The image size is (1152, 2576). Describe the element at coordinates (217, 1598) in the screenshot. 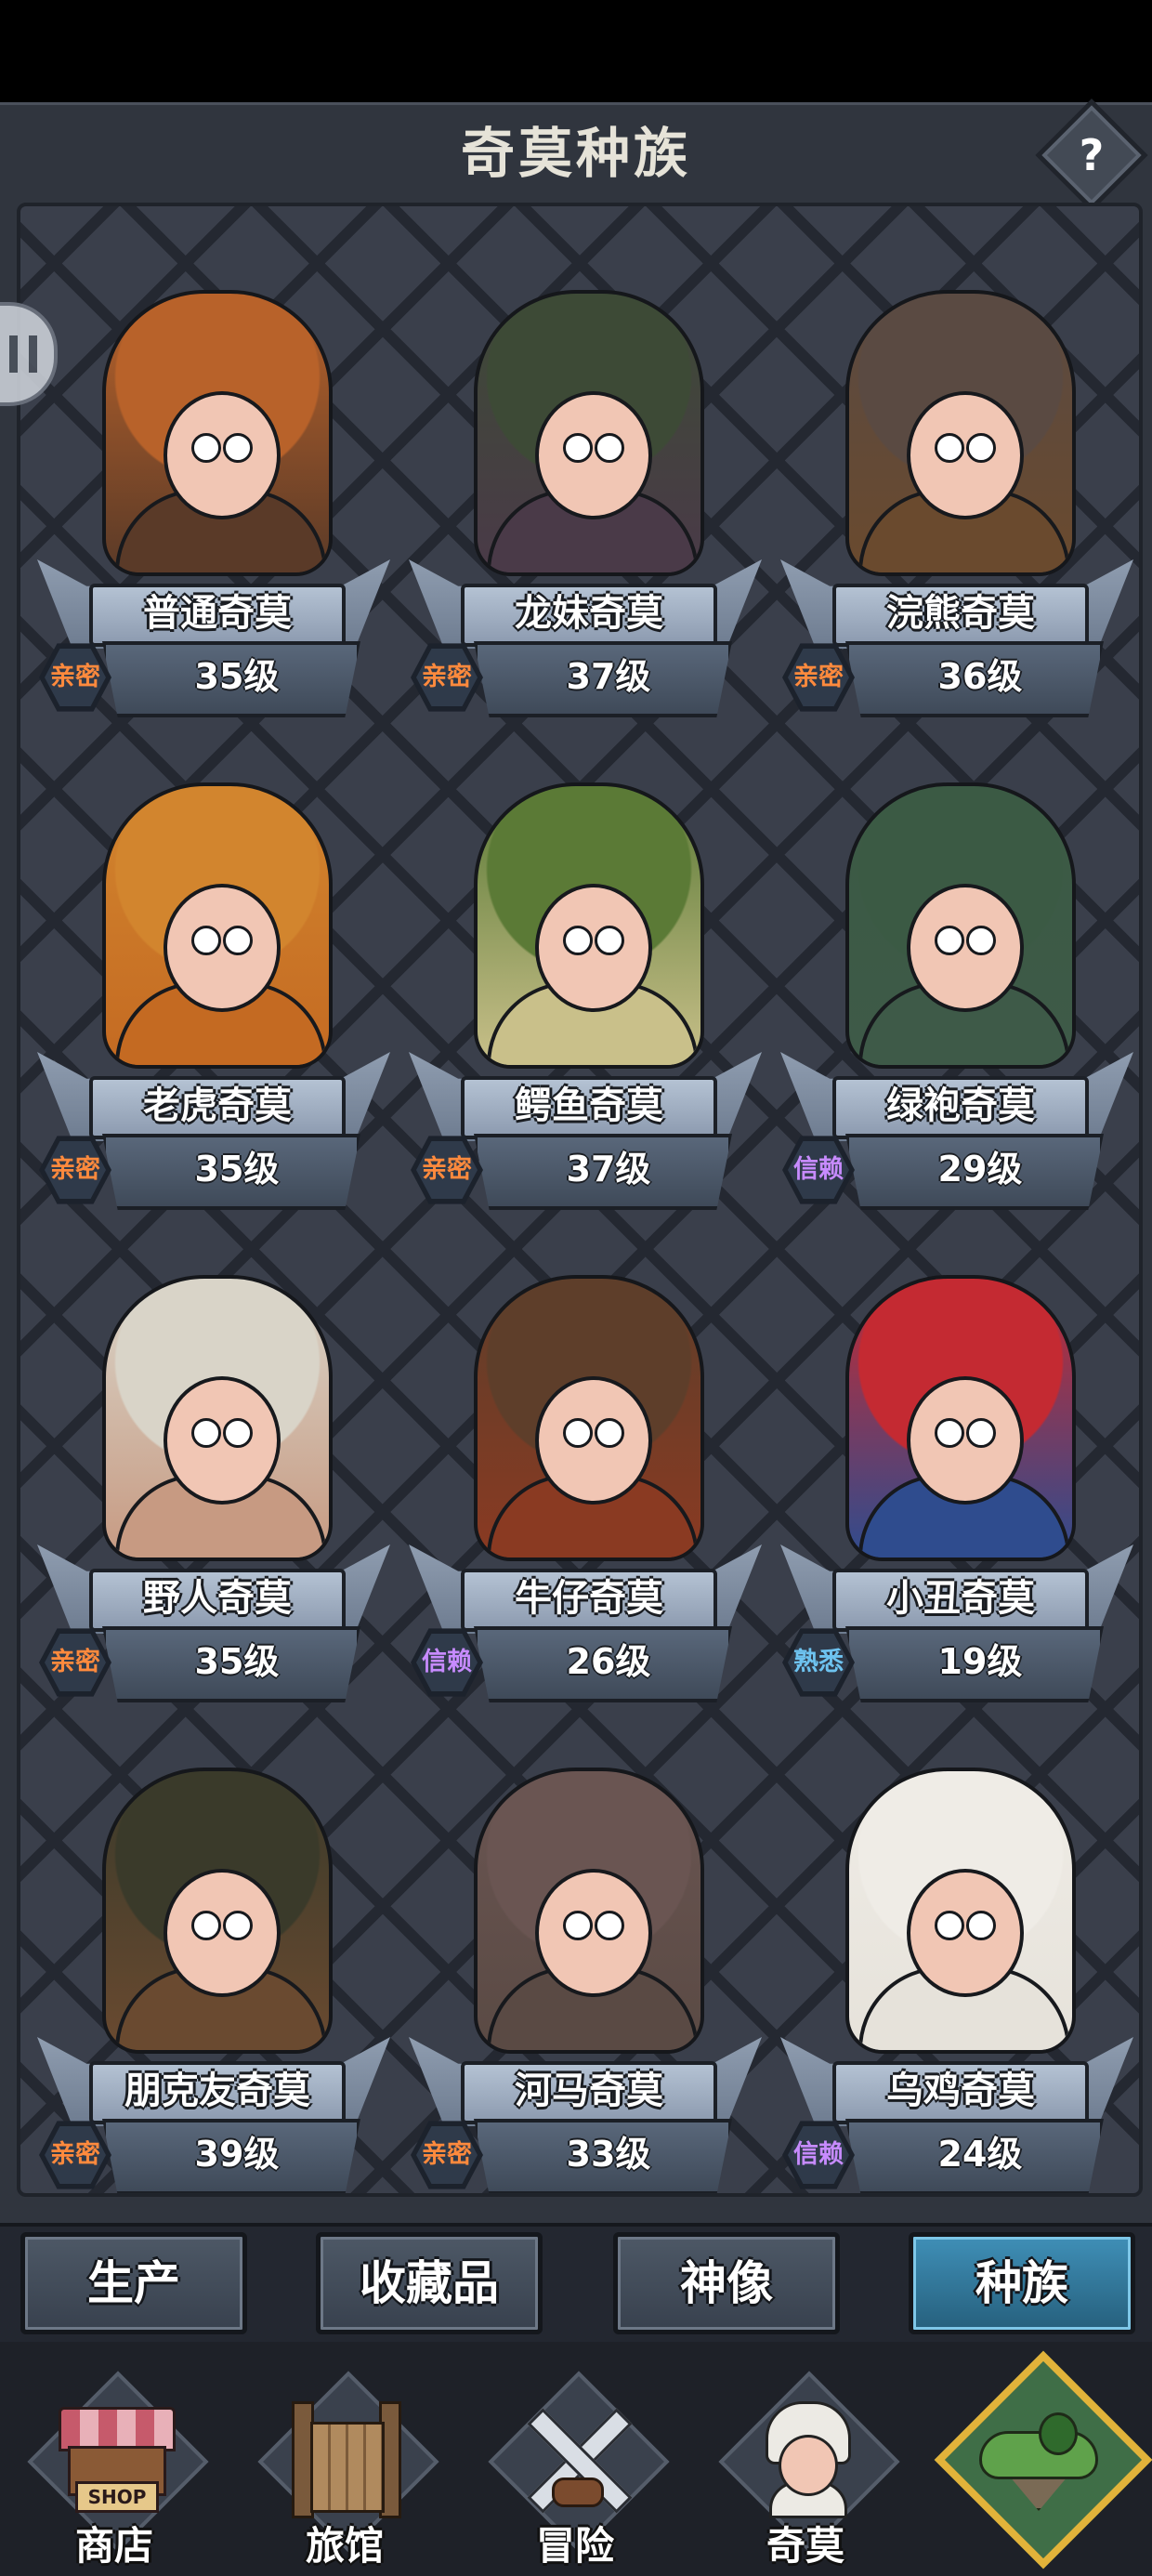

I see `race-name: 野人奇莫` at that location.